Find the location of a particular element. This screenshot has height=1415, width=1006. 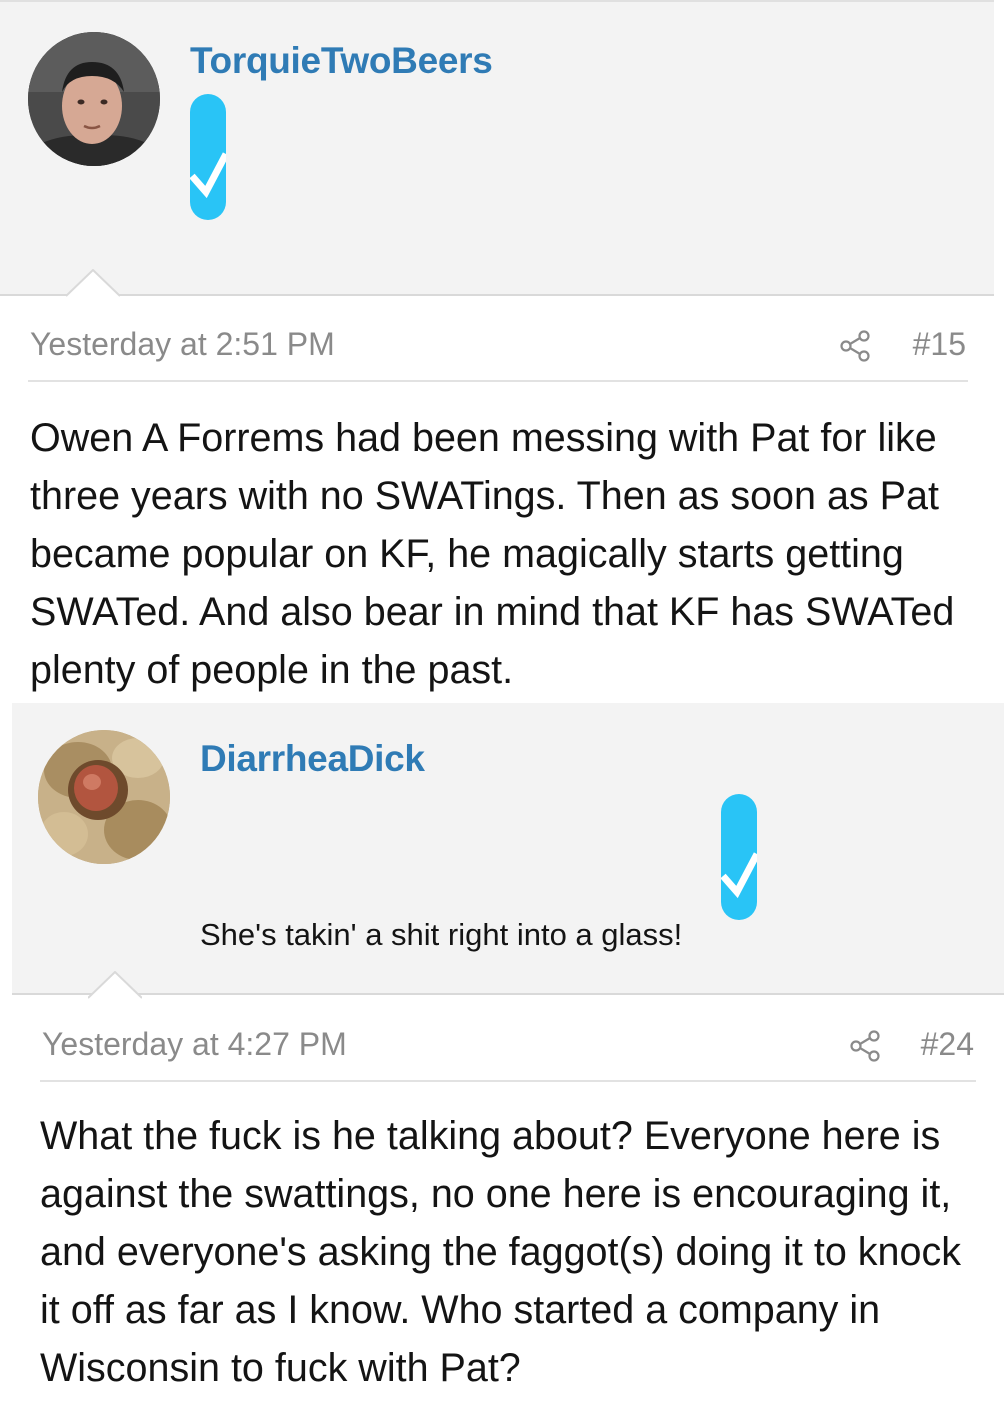

post-number-link: #24 is located at coordinates (947, 1044).